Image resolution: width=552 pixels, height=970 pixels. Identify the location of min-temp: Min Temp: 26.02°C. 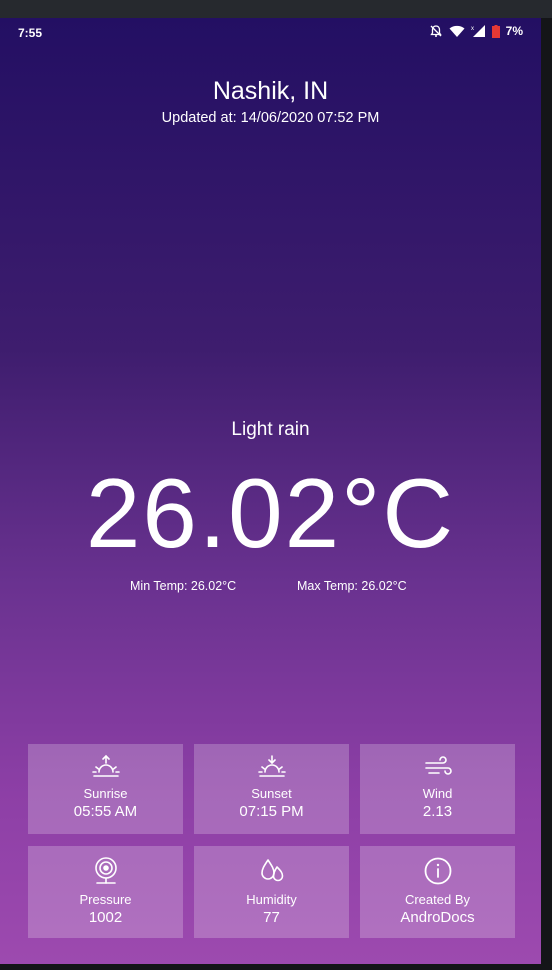
(183, 586).